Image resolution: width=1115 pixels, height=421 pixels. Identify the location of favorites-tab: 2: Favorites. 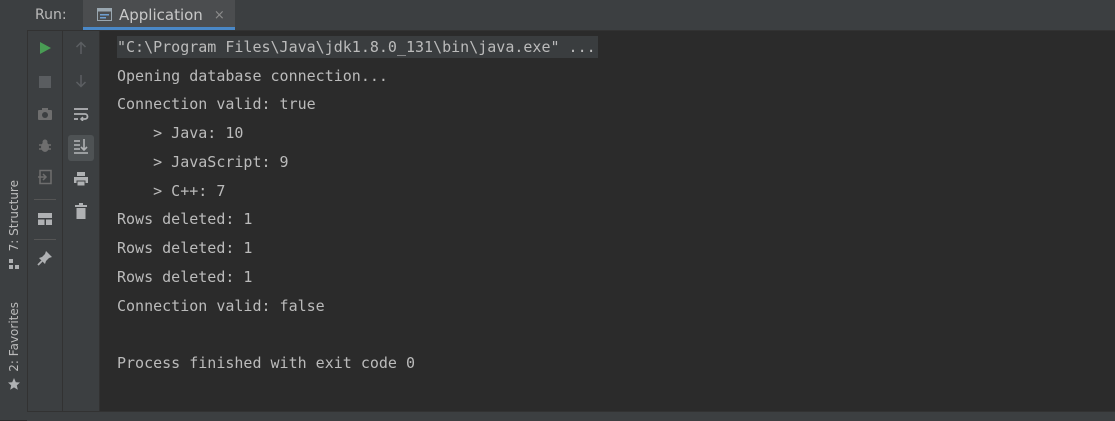
(13, 348).